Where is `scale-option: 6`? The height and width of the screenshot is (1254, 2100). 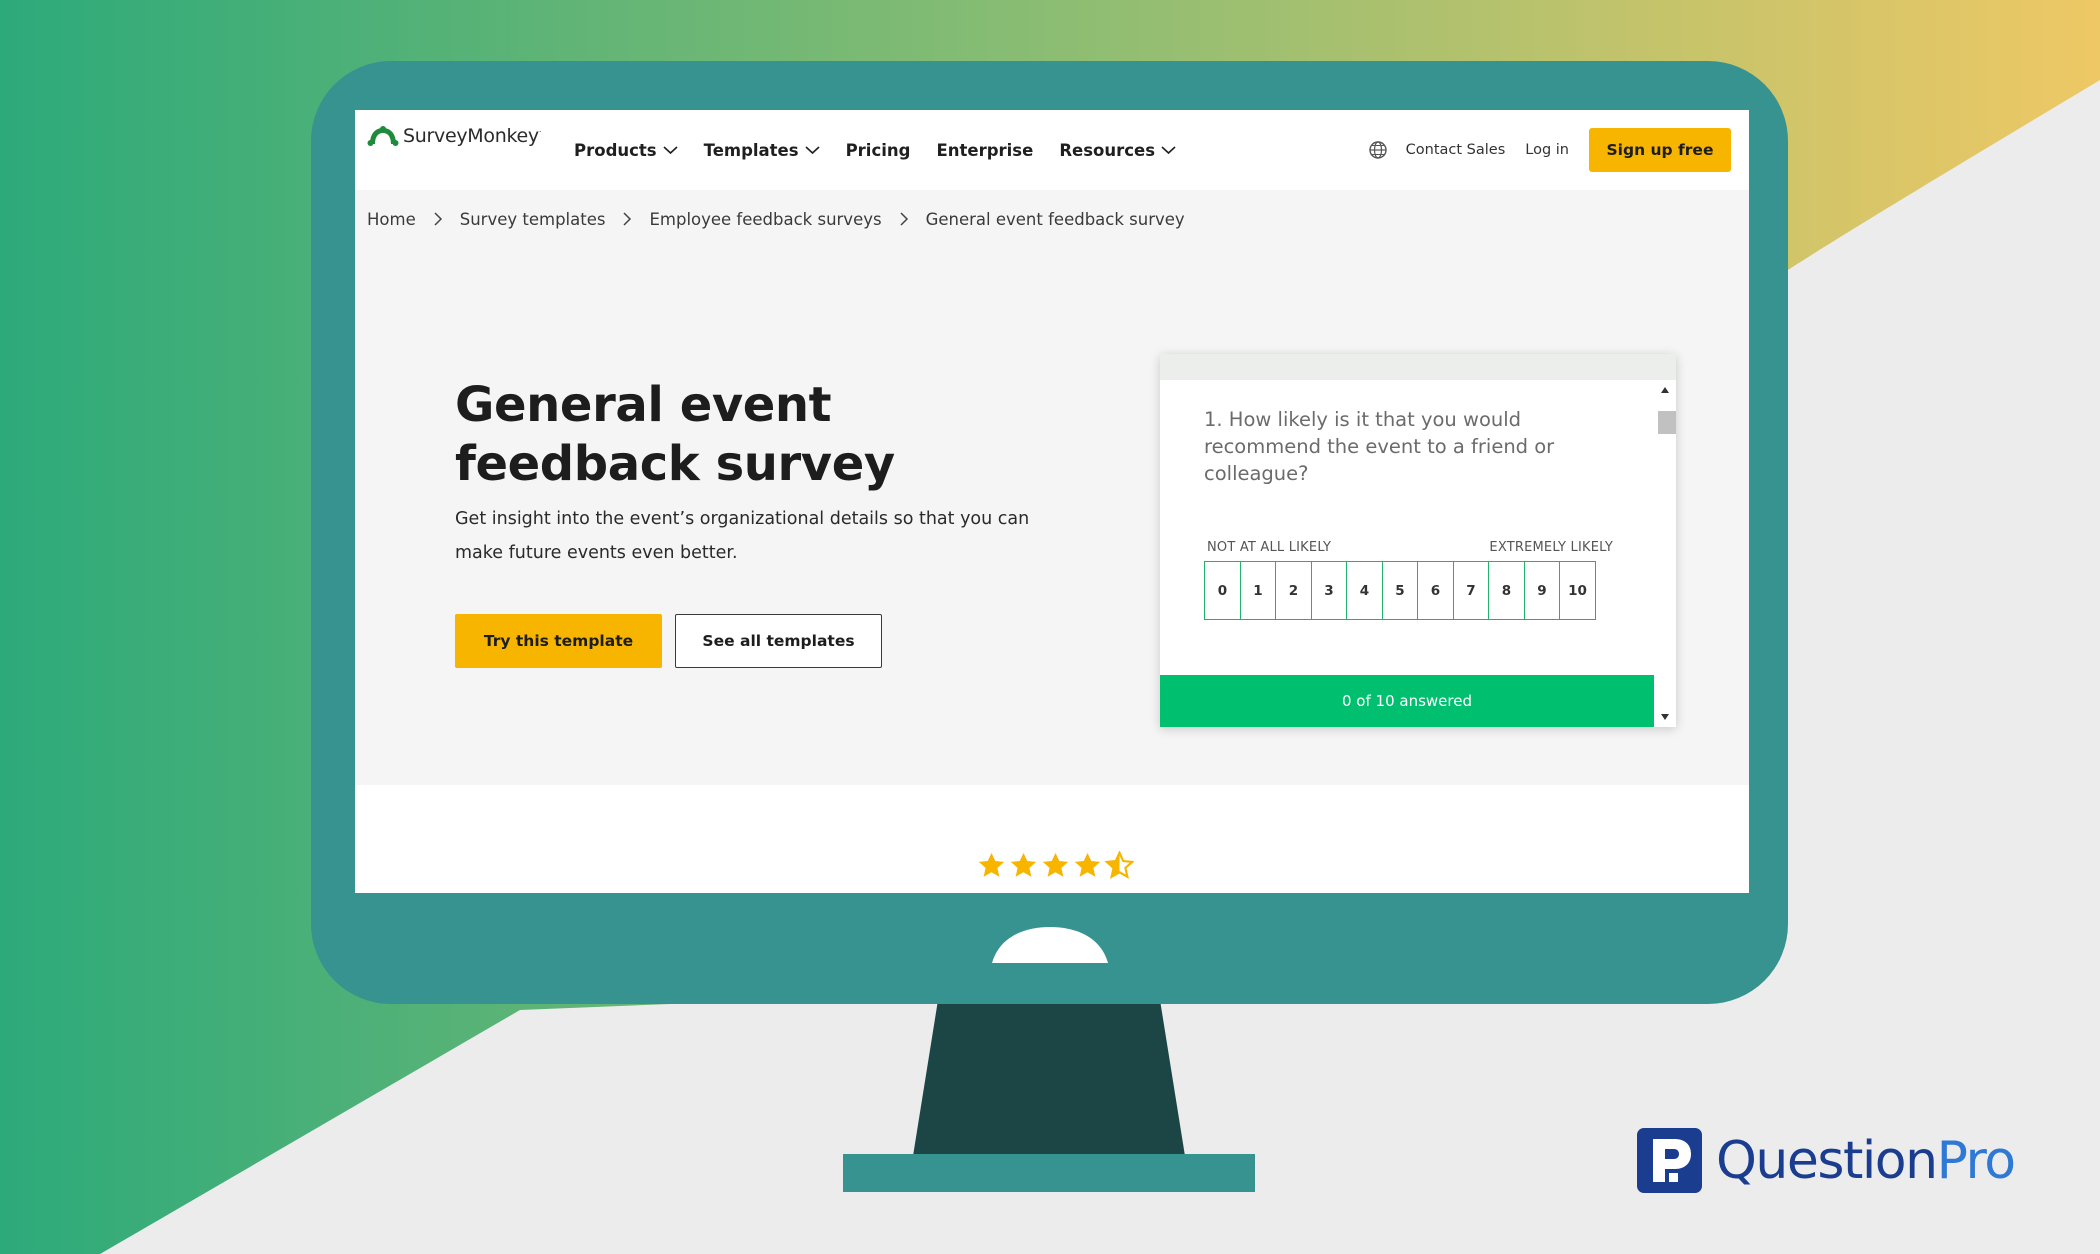 scale-option: 6 is located at coordinates (1435, 590).